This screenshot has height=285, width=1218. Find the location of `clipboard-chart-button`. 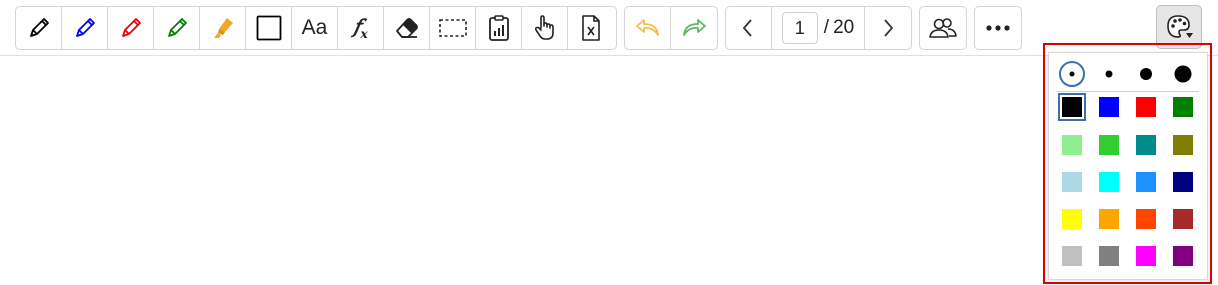

clipboard-chart-button is located at coordinates (499, 28).